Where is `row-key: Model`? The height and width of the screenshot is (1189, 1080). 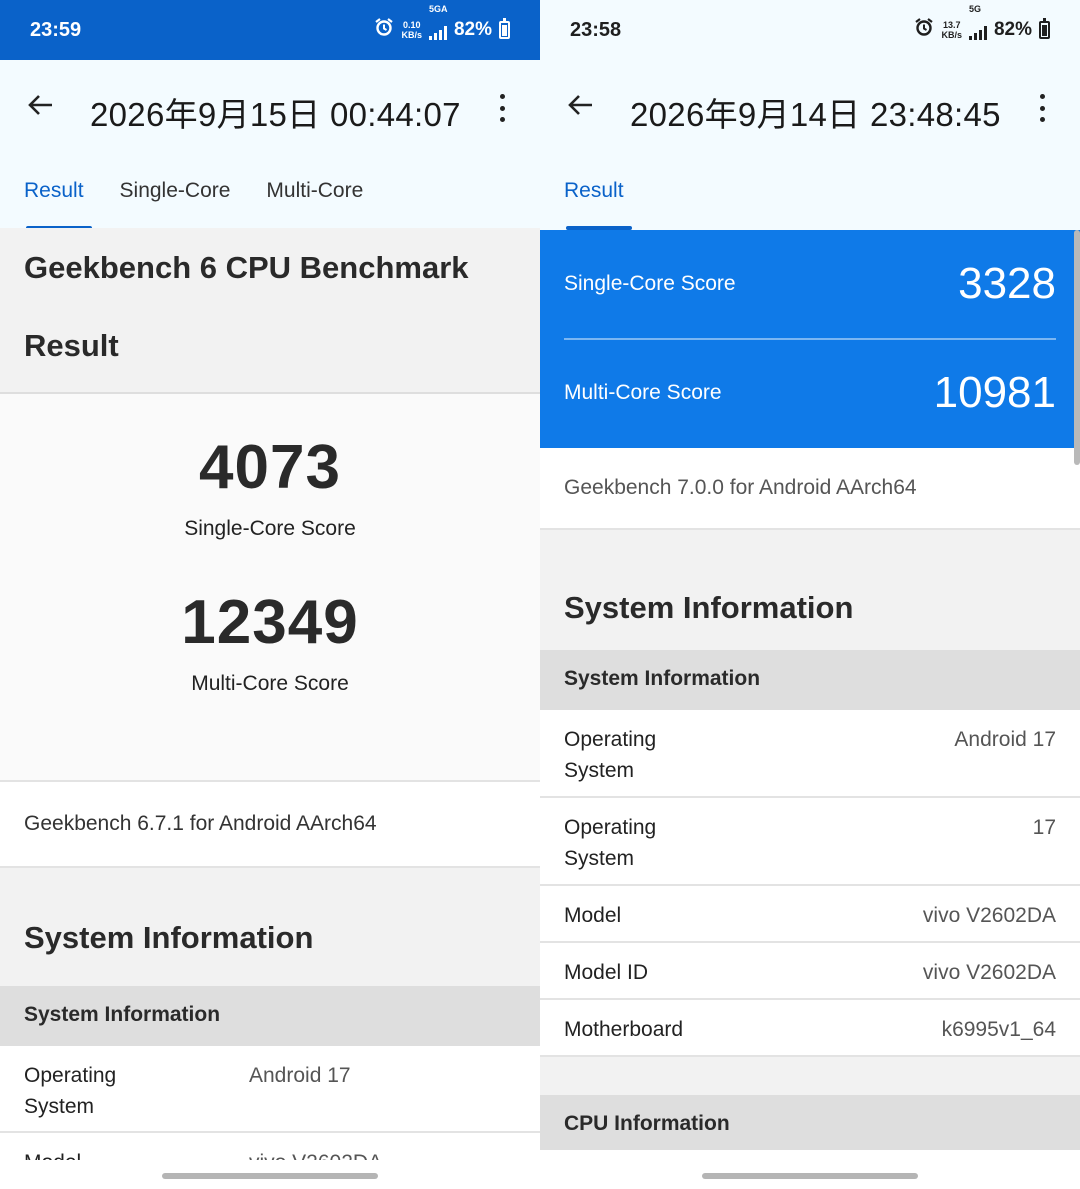
row-key: Model is located at coordinates (593, 915).